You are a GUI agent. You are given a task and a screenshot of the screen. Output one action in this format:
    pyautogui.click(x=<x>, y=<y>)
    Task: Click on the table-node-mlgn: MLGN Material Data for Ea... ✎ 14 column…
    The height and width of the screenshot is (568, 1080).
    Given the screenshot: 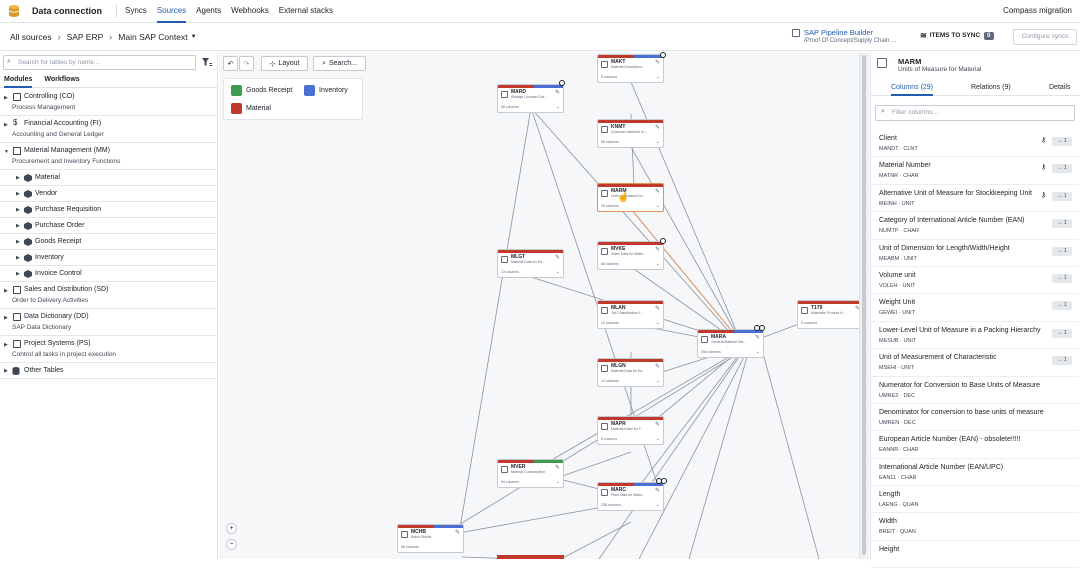 What is the action you would take?
    pyautogui.click(x=630, y=372)
    